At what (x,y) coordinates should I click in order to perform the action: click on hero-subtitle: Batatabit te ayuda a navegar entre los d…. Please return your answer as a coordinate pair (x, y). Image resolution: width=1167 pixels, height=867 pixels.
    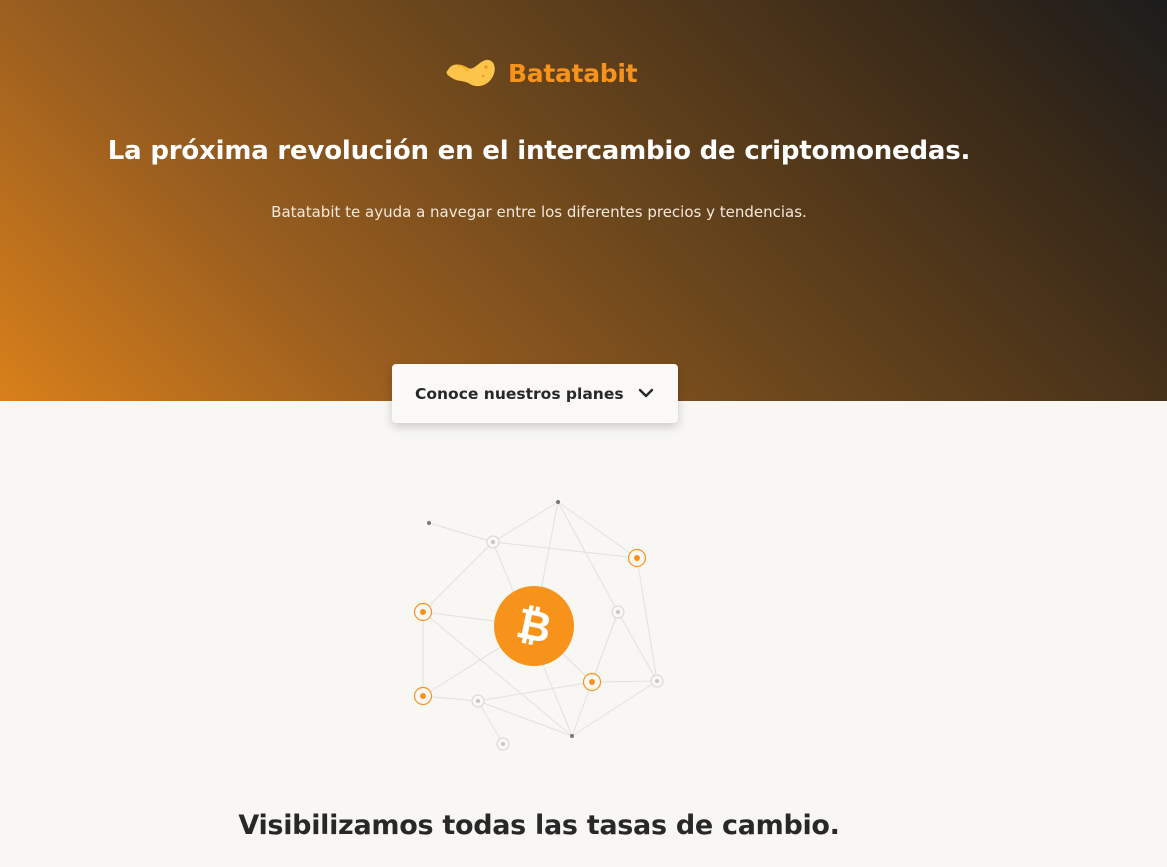
    Looking at the image, I should click on (539, 212).